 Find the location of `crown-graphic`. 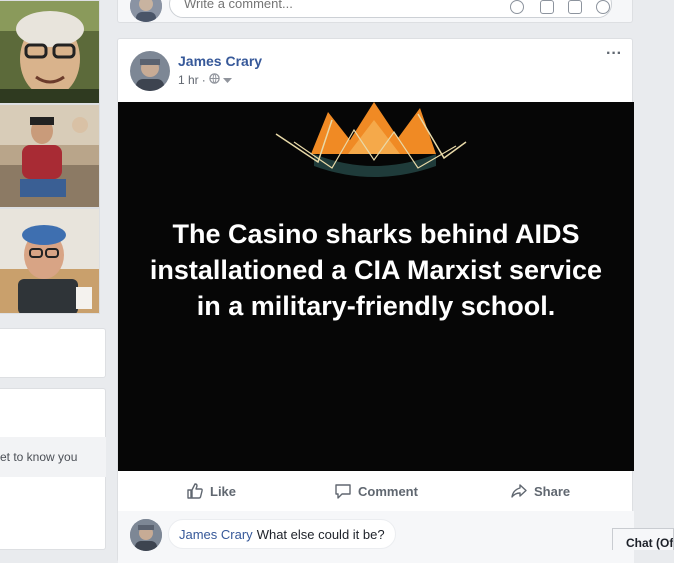

crown-graphic is located at coordinates (371, 139).